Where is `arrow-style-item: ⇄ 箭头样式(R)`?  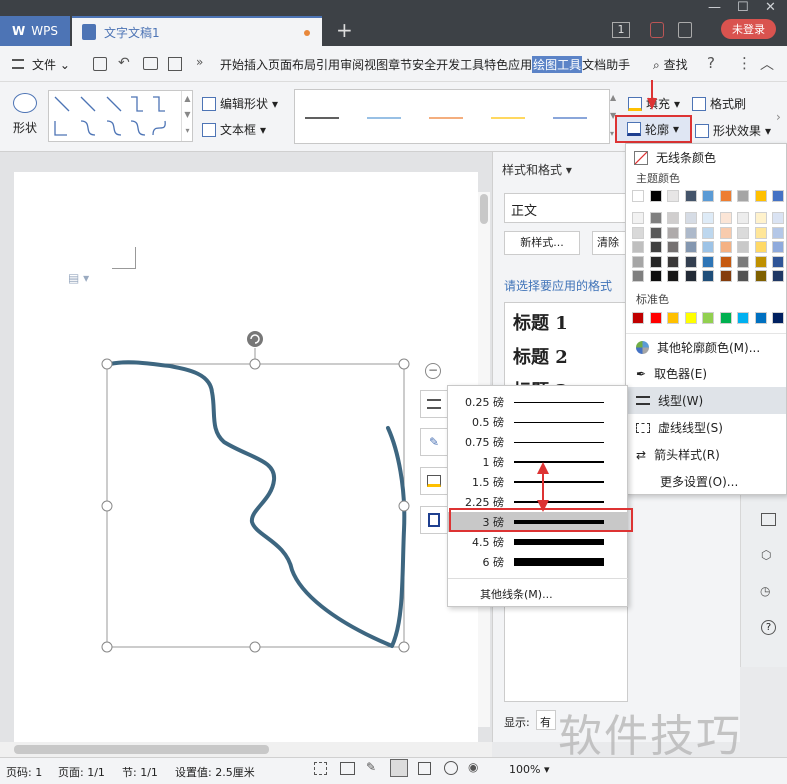
arrow-style-item: ⇄ 箭头样式(R) is located at coordinates (706, 454).